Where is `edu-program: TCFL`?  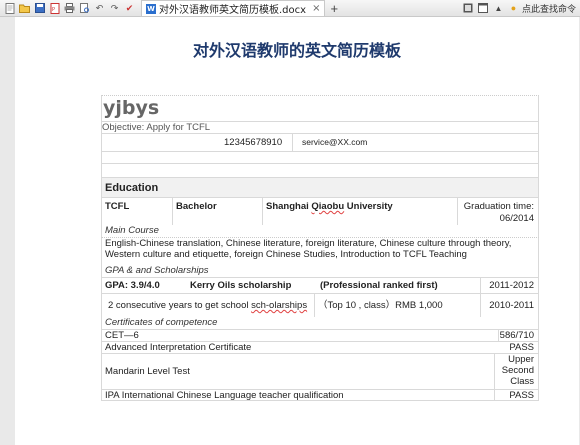 edu-program: TCFL is located at coordinates (117, 206).